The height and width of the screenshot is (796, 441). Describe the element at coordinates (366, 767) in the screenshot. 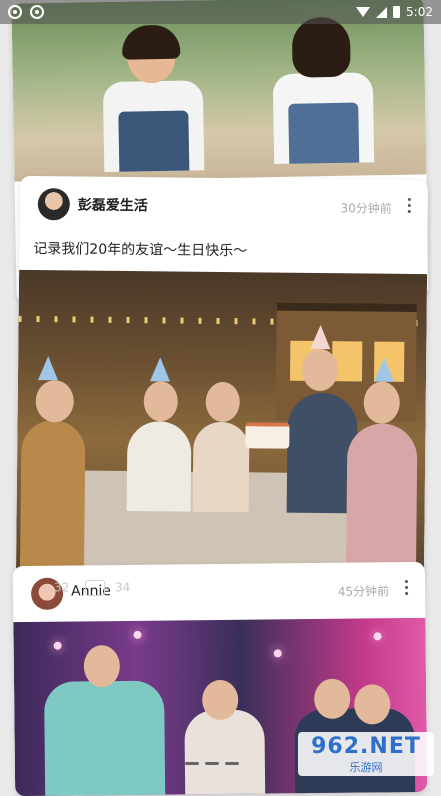

I see `watermark-sub: 乐游网` at that location.